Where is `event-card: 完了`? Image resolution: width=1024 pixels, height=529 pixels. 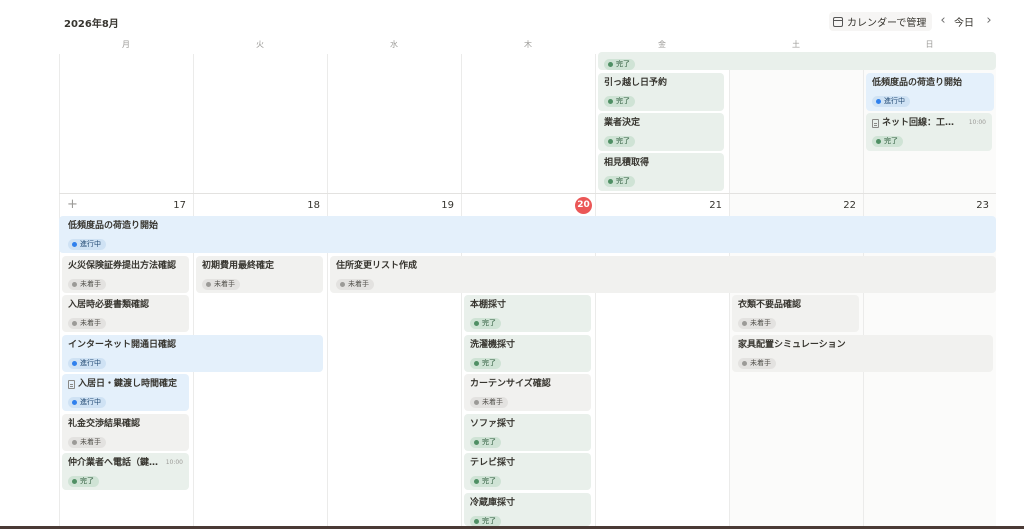
event-card: 完了 is located at coordinates (797, 61).